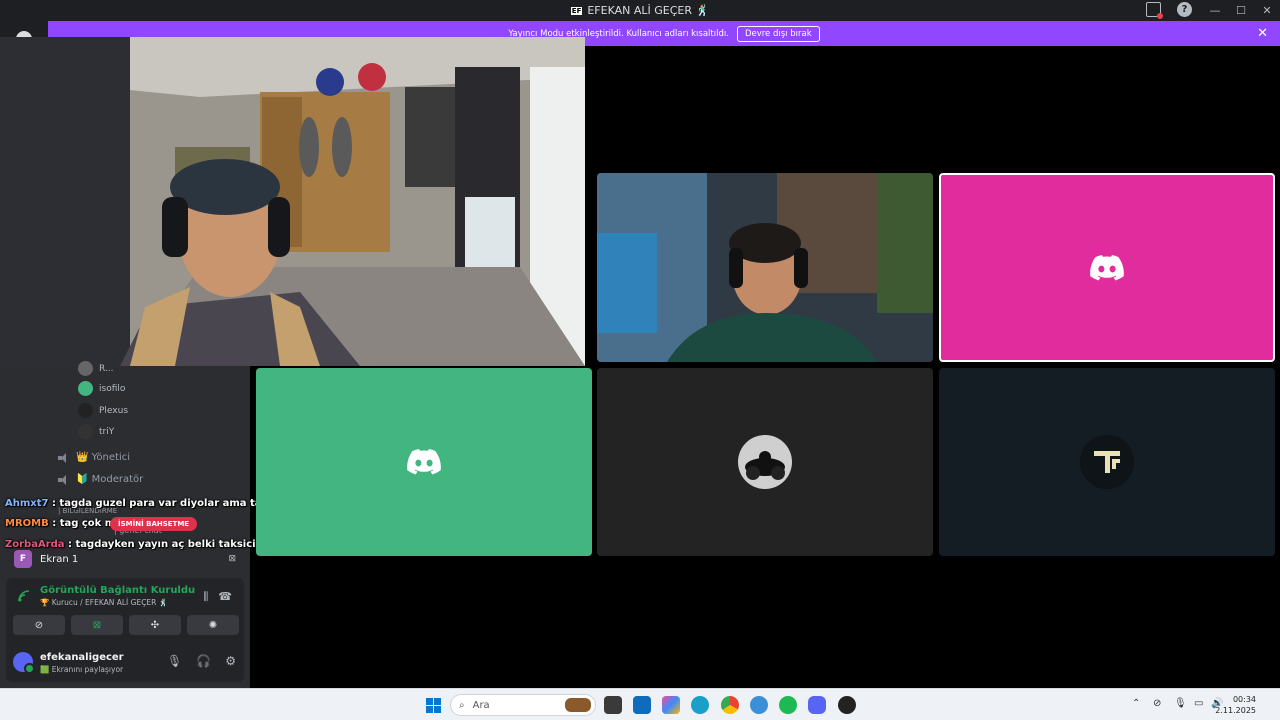  I want to click on camera-off-button: ⊘, so click(39, 625).